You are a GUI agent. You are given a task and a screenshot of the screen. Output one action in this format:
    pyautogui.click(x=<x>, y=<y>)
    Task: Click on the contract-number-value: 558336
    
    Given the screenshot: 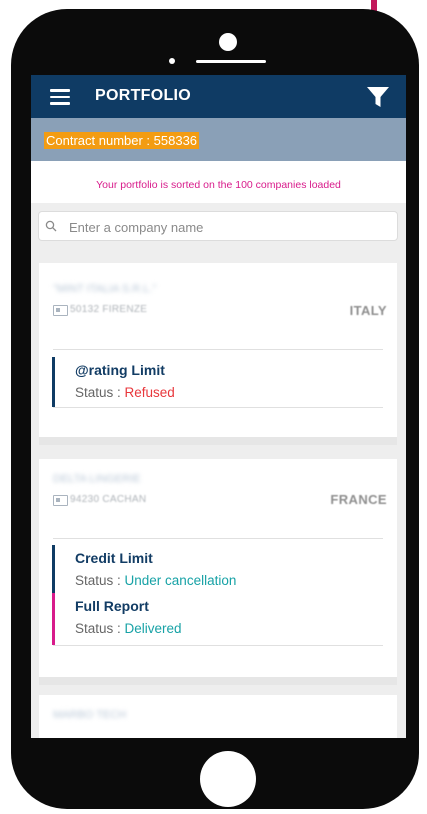 What is the action you would take?
    pyautogui.click(x=175, y=140)
    